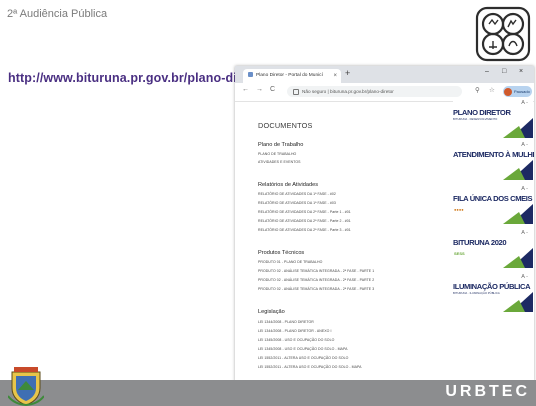 Image resolution: width=536 pixels, height=406 pixels. I want to click on document-link: ATIVIDADES E EVENTOS, so click(279, 162).